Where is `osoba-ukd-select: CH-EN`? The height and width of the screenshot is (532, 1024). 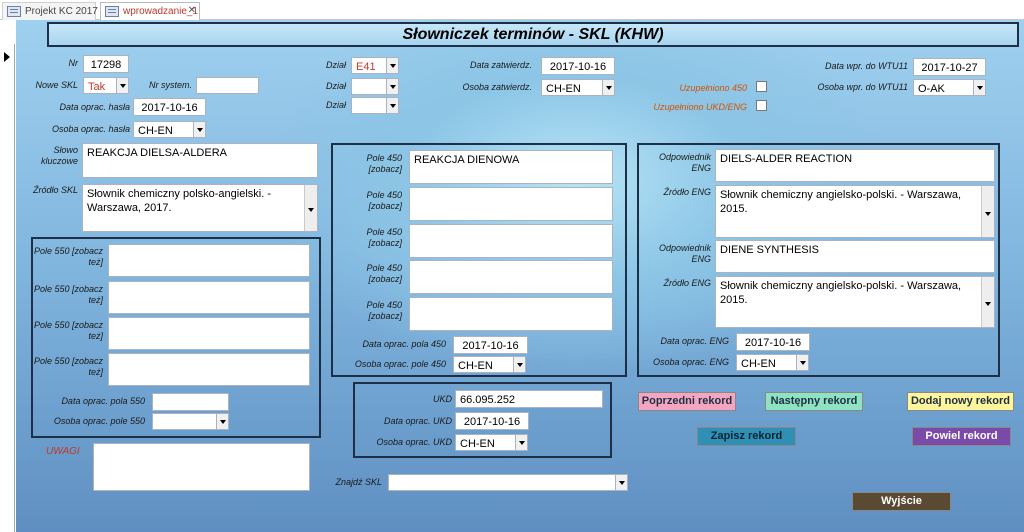
osoba-ukd-select: CH-EN is located at coordinates (491, 442).